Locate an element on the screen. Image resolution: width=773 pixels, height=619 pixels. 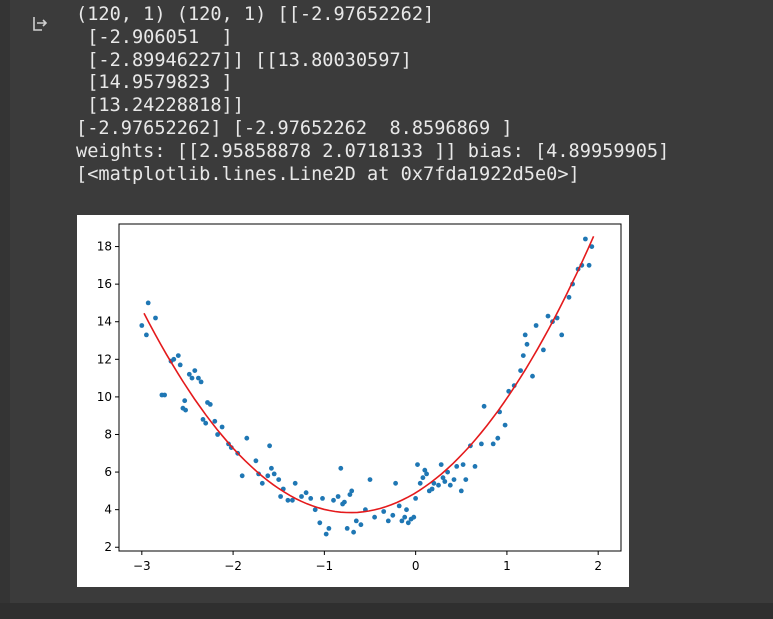
y-tick-label: 18 is located at coordinates (104, 247).